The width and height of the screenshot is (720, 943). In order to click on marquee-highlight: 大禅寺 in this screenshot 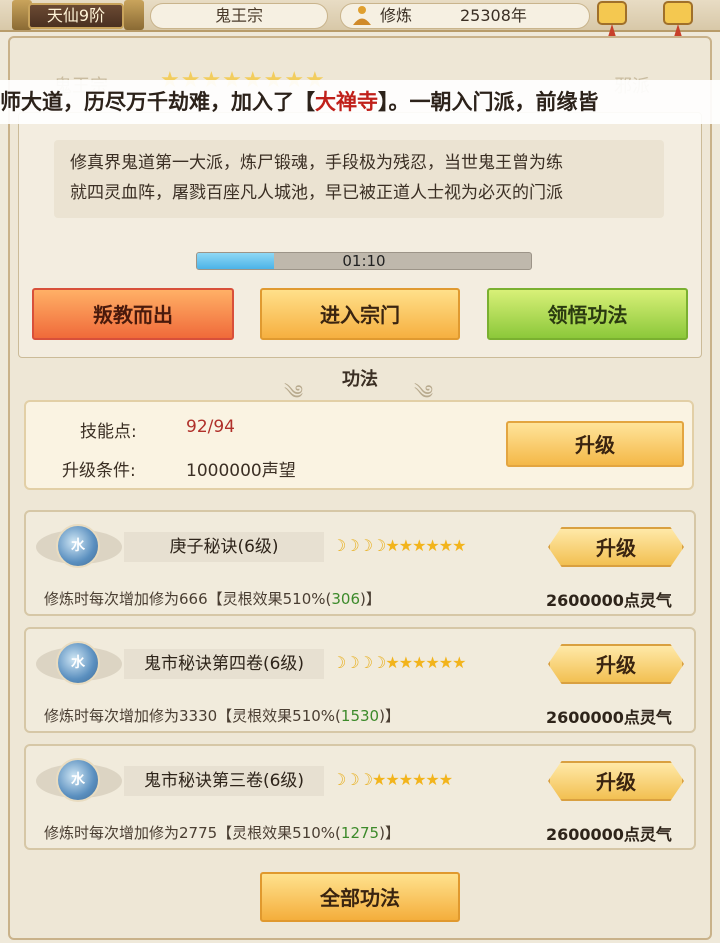, I will do `click(346, 102)`.